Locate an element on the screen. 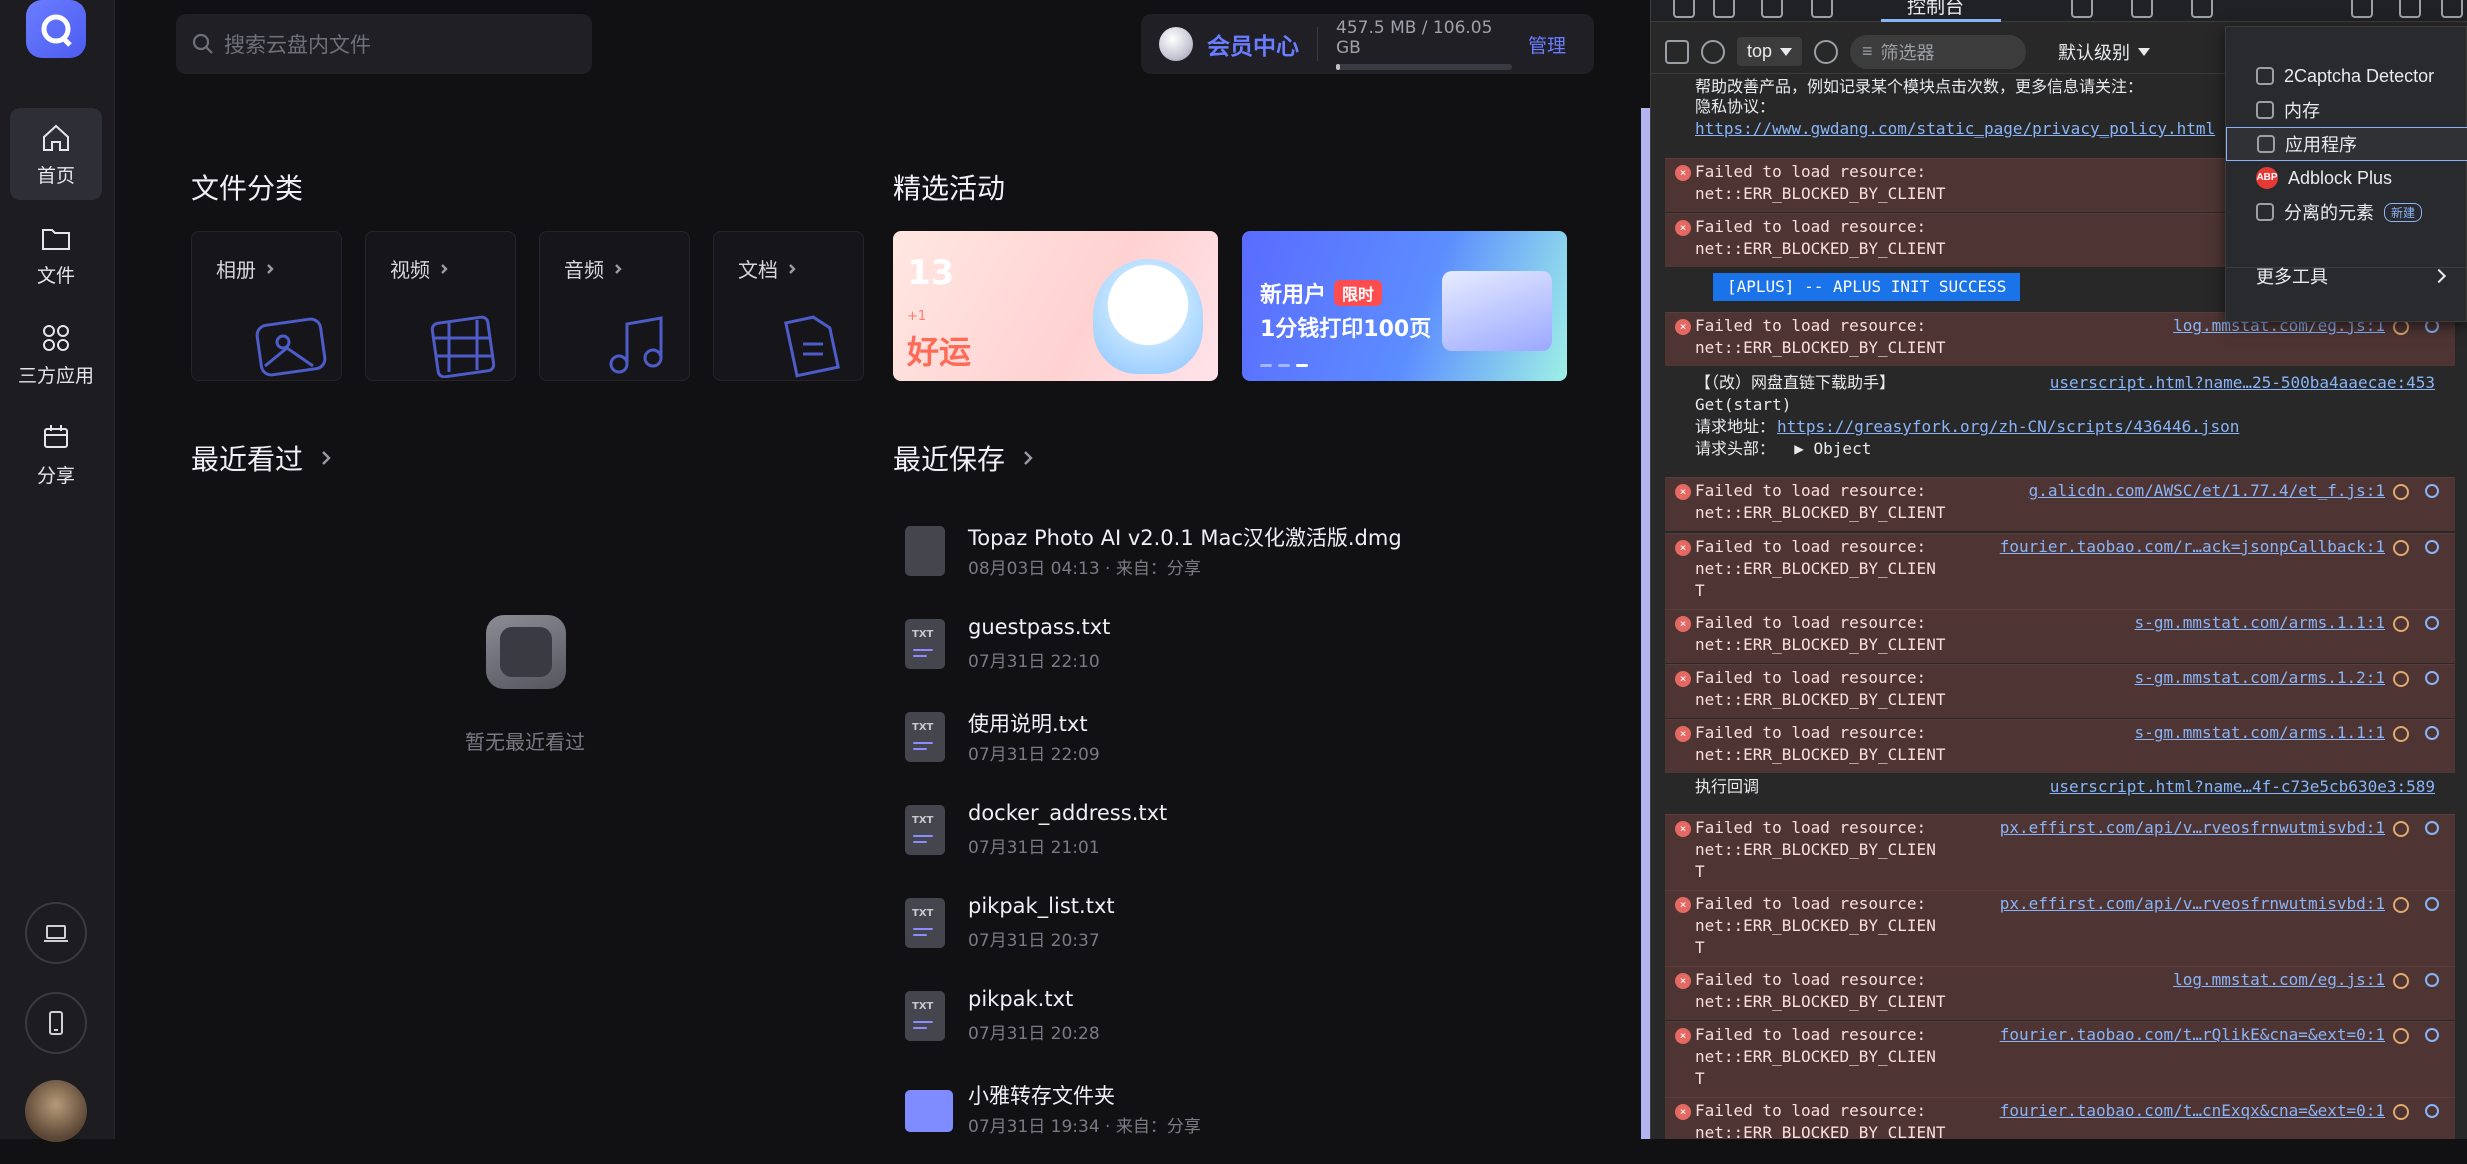 The image size is (2467, 1164). text-line is located at coordinates (920, 656).